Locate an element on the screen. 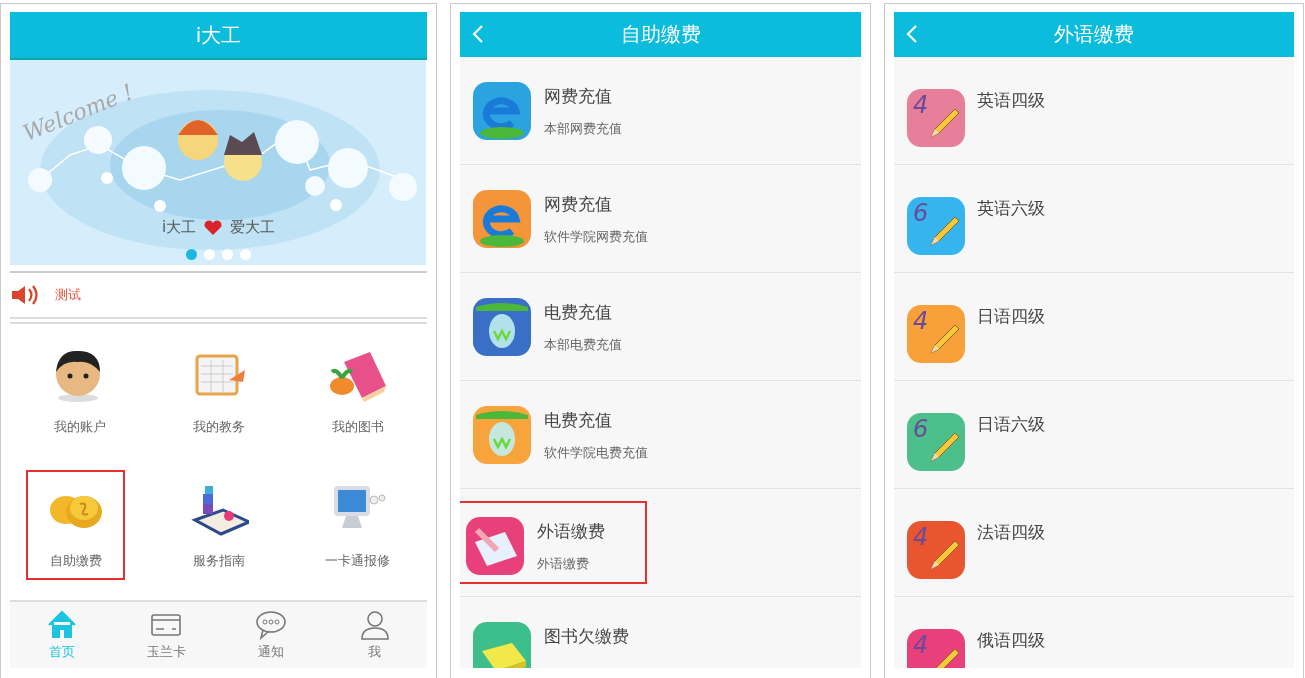  tab-button: 我 is located at coordinates (374, 635).